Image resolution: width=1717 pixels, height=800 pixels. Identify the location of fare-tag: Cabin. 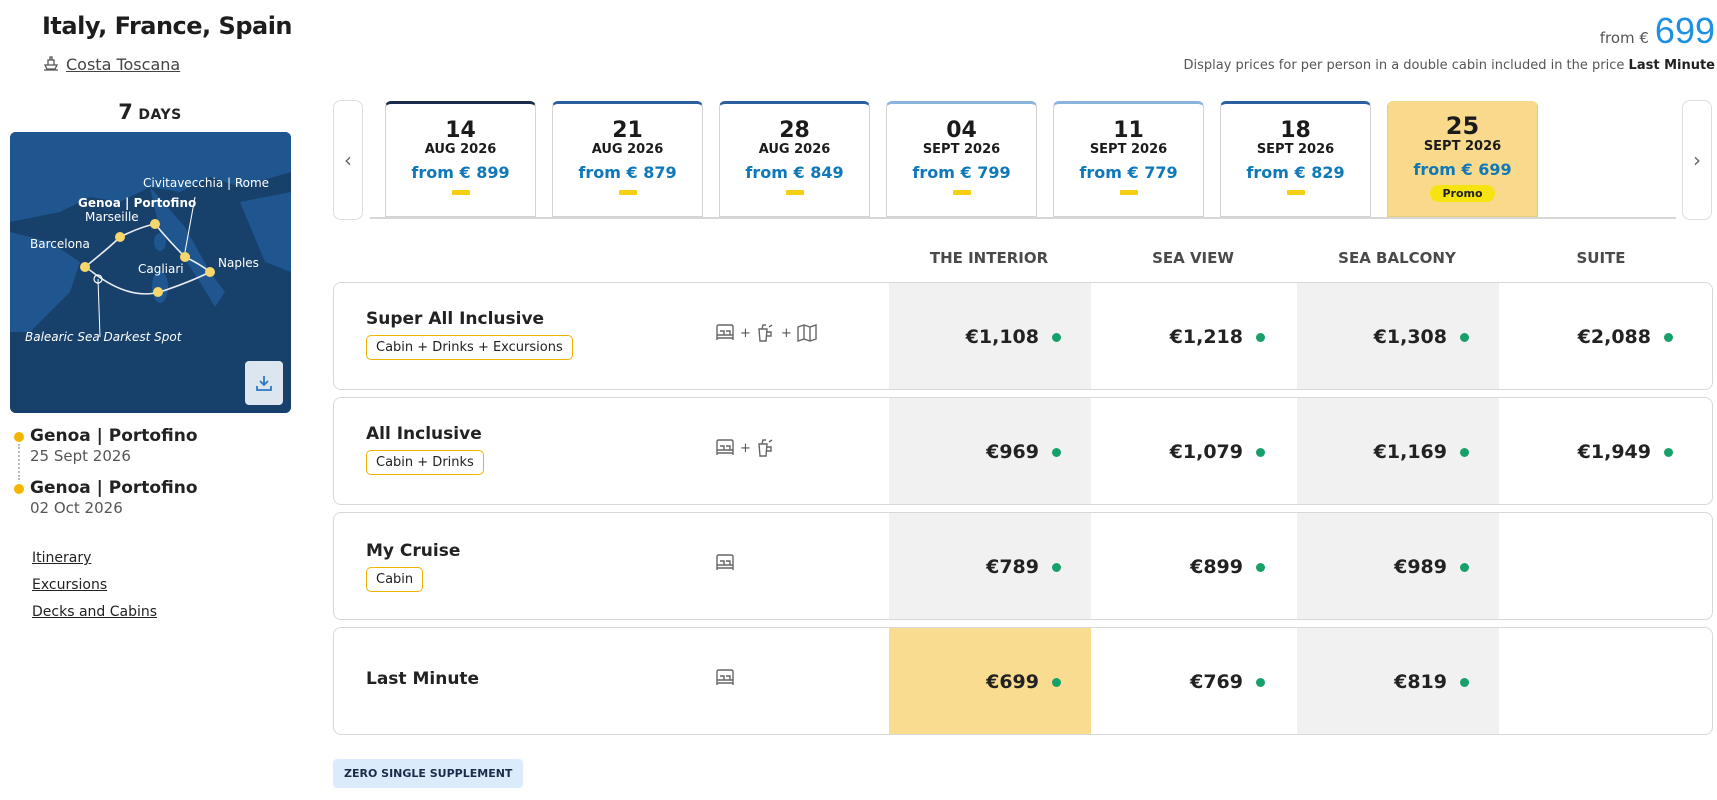
(395, 579).